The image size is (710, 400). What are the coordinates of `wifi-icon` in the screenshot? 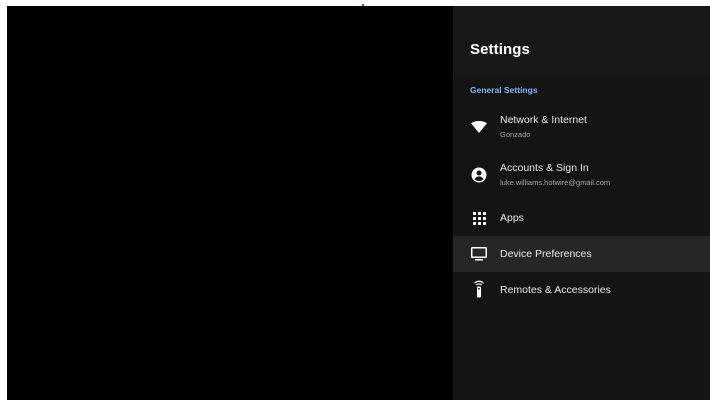 It's located at (479, 127).